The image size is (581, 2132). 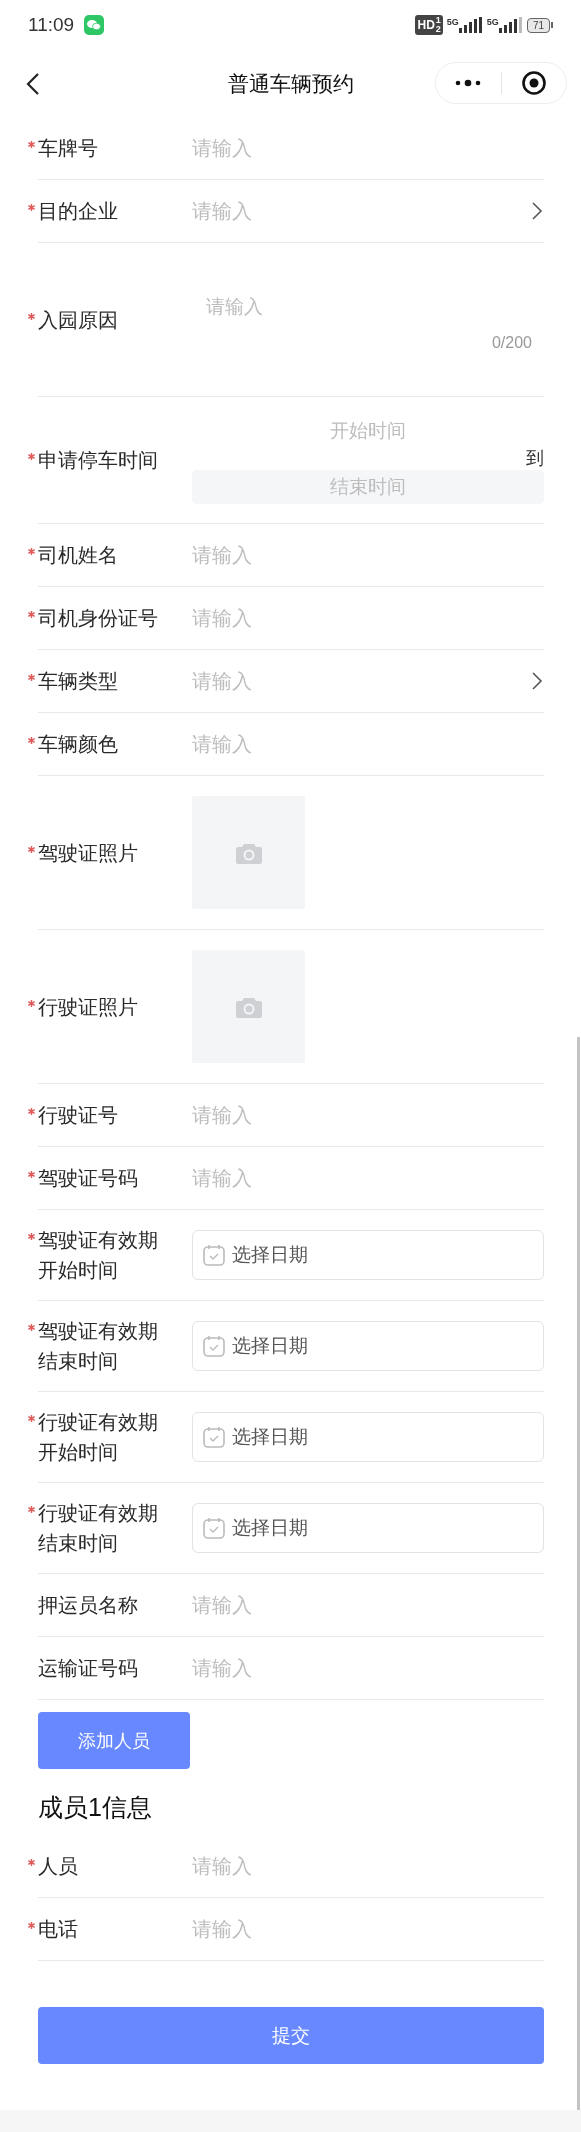 What do you see at coordinates (78, 555) in the screenshot?
I see `field-label: 司机姓名` at bounding box center [78, 555].